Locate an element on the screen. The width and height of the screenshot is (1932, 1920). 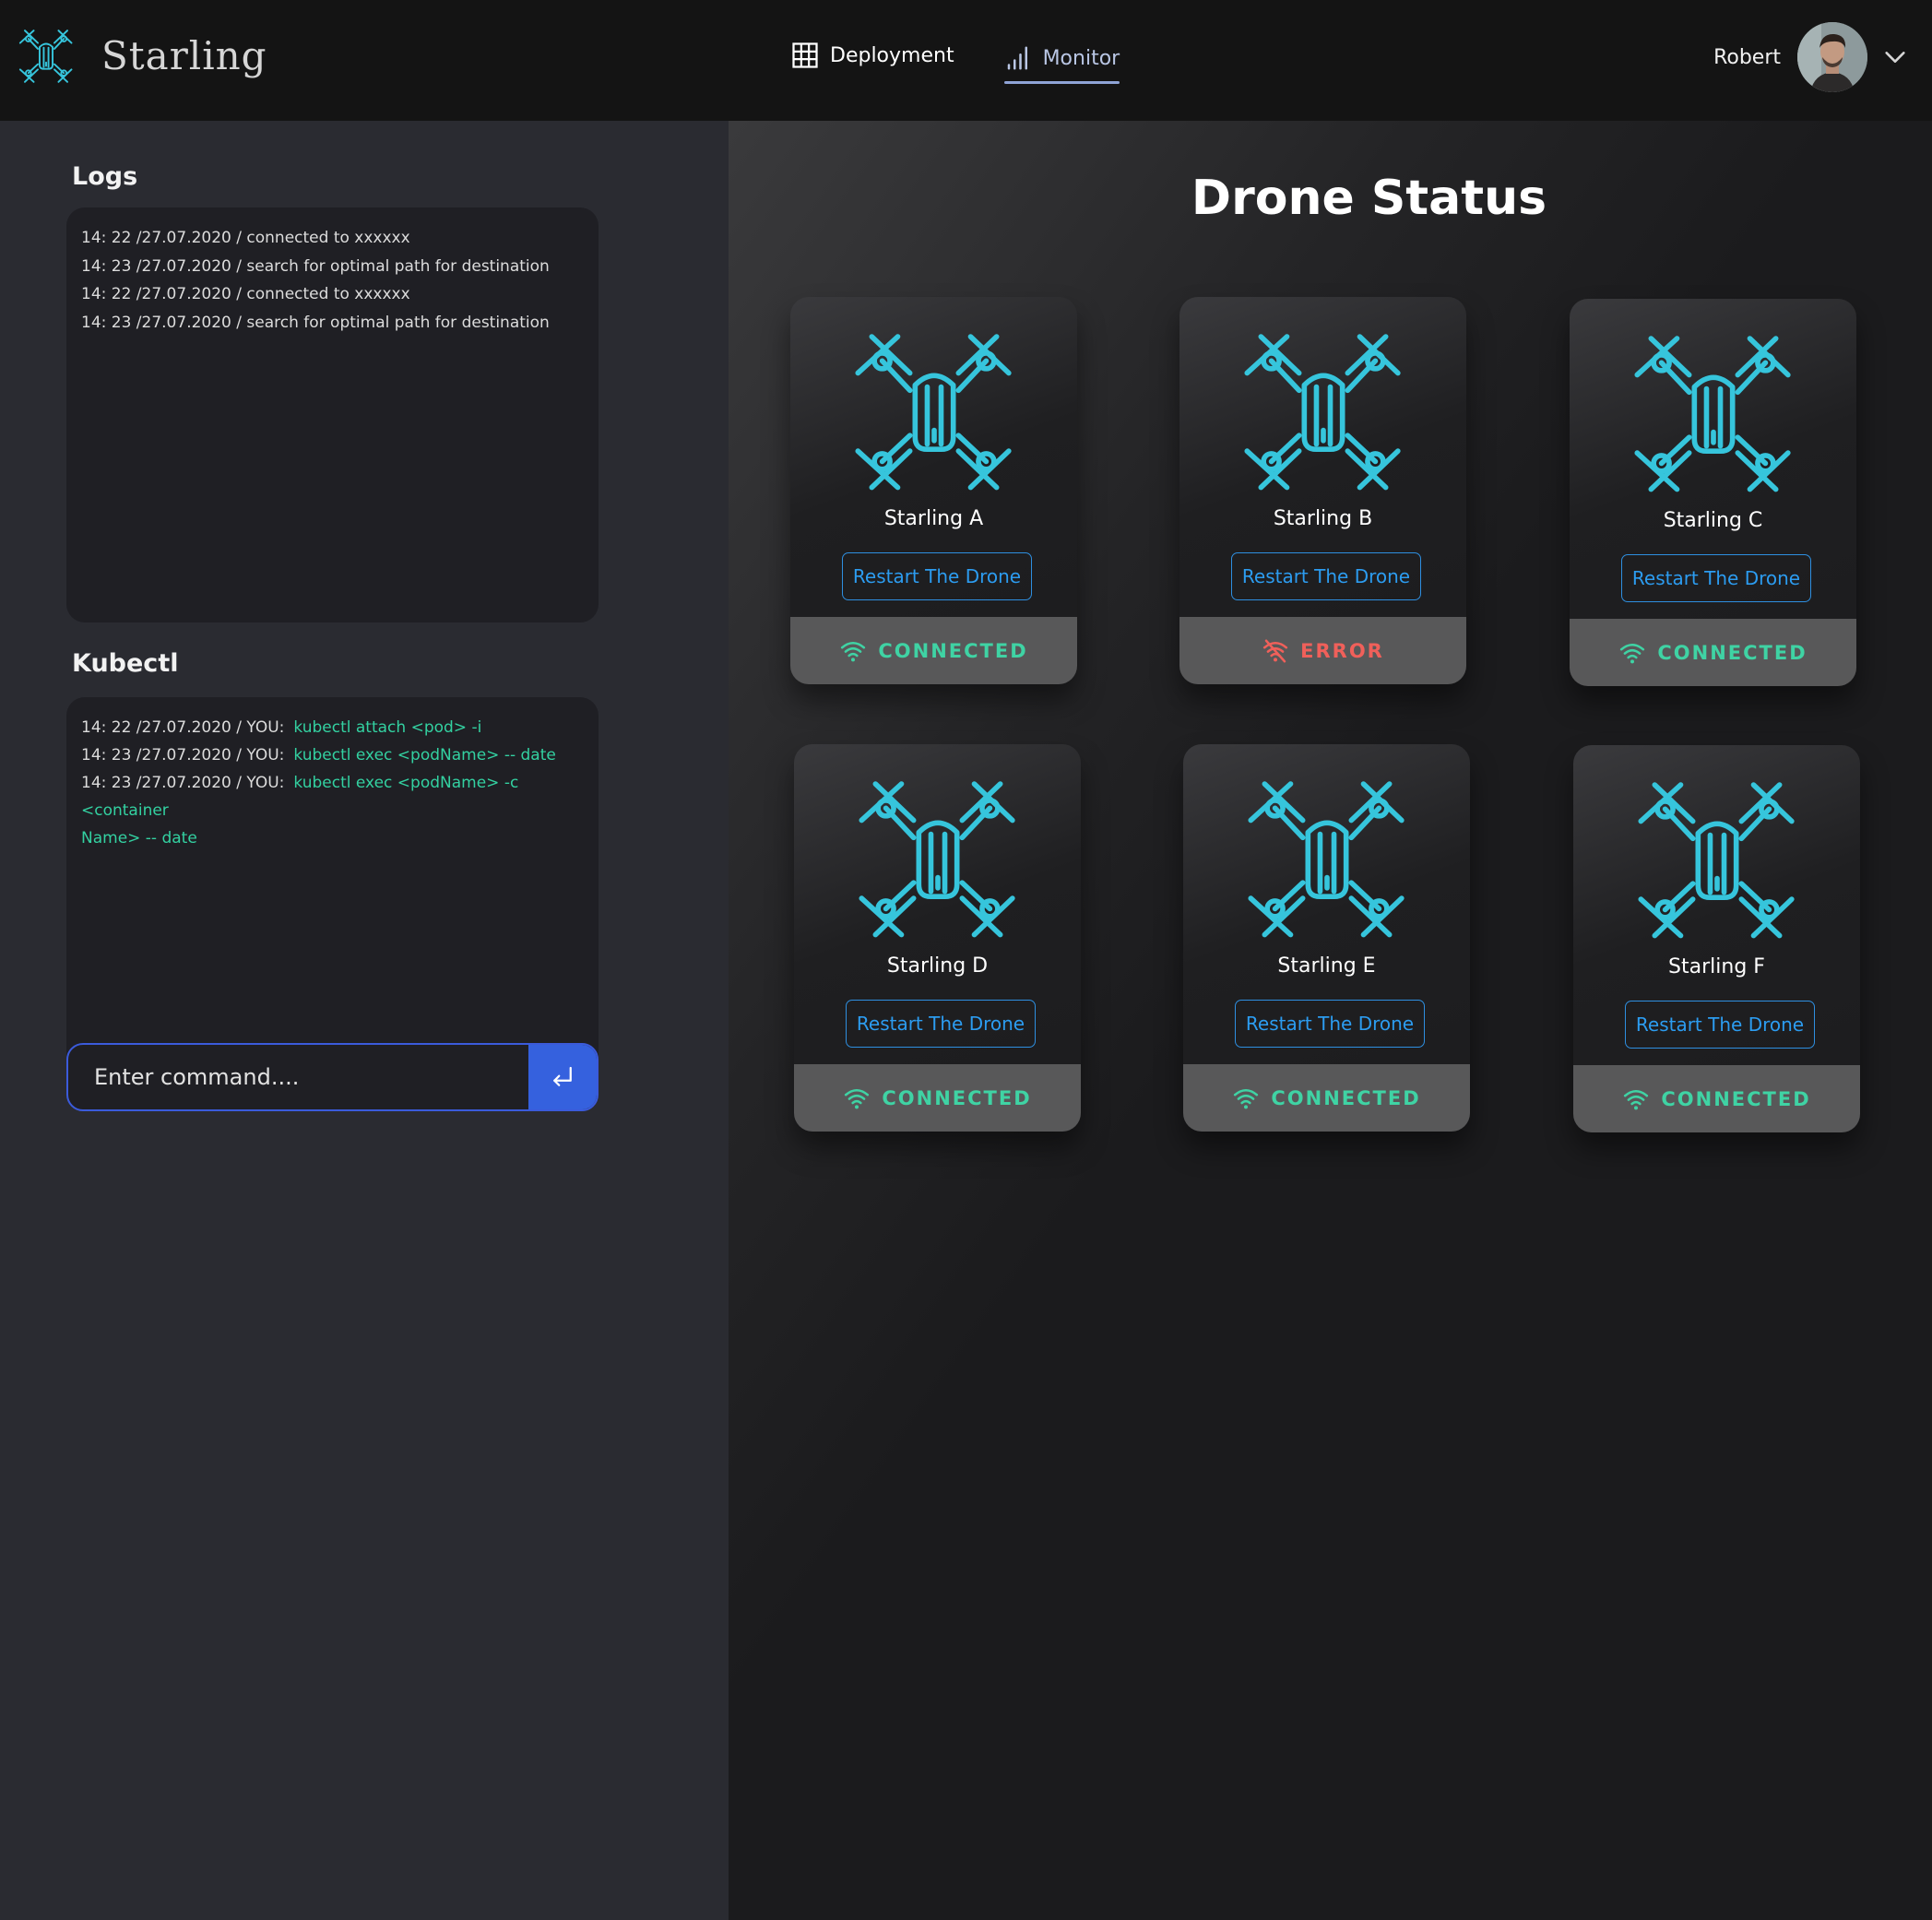
nav-deployment: Deployment is located at coordinates (872, 55).